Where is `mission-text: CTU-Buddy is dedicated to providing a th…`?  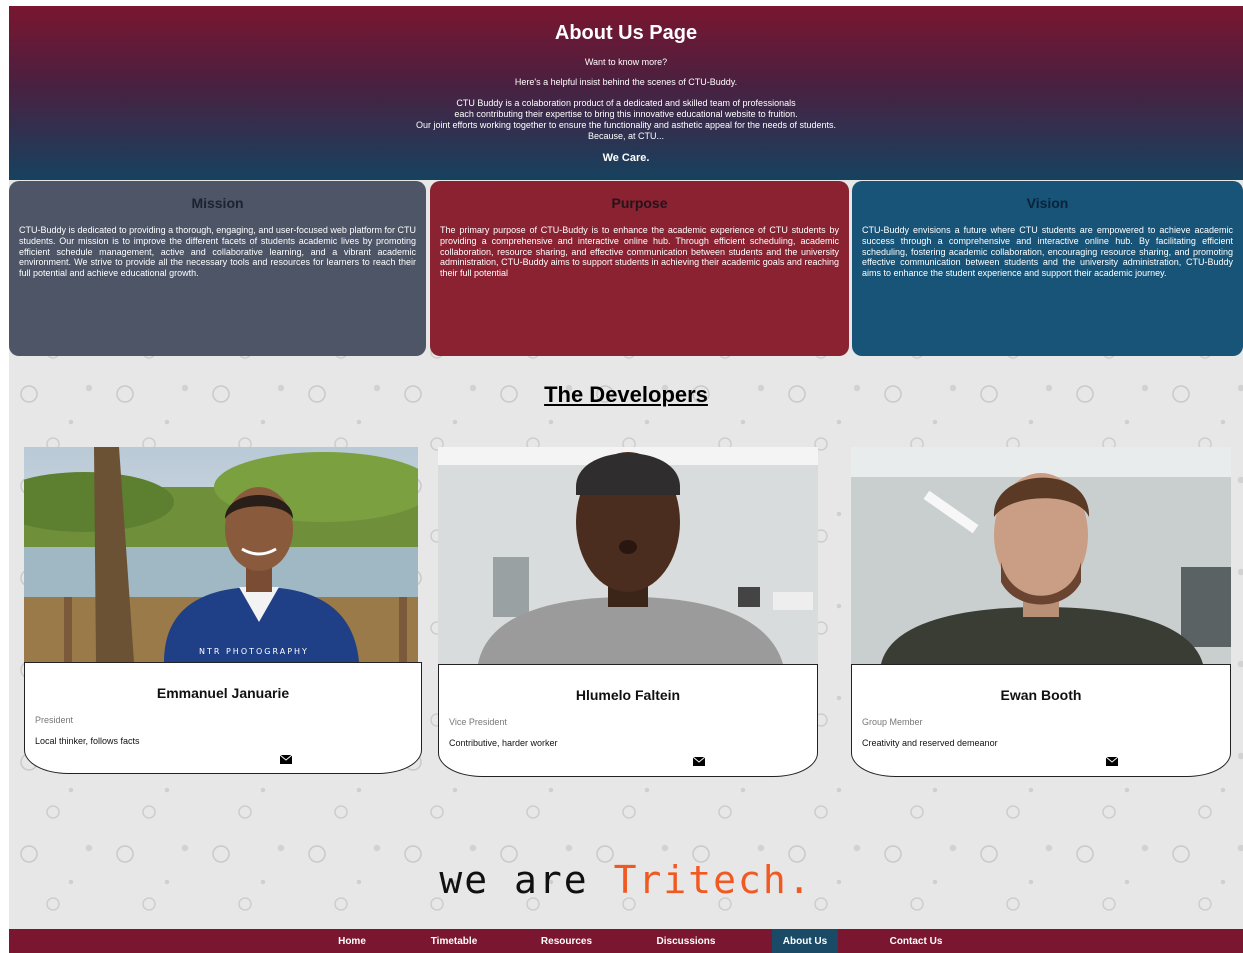 mission-text: CTU-Buddy is dedicated to providing a th… is located at coordinates (217, 252).